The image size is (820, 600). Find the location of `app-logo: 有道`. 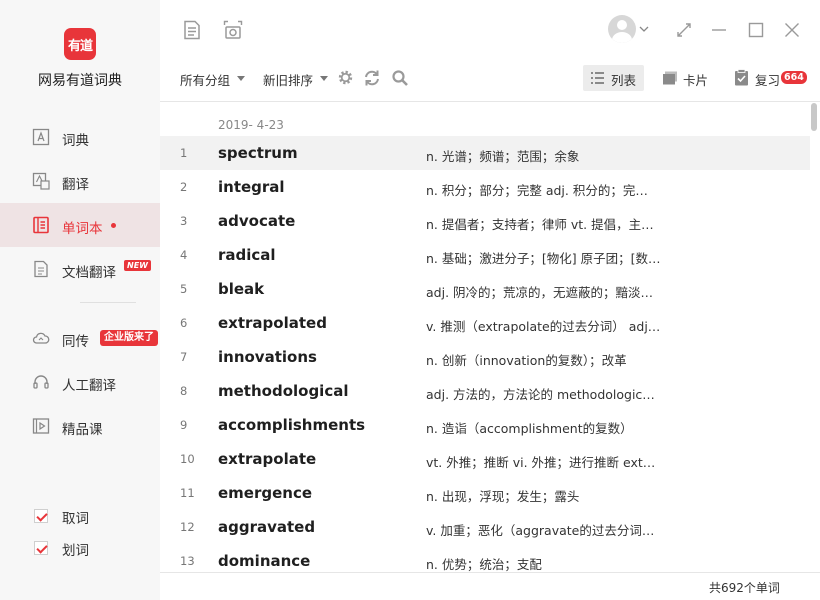

app-logo: 有道 is located at coordinates (80, 44).